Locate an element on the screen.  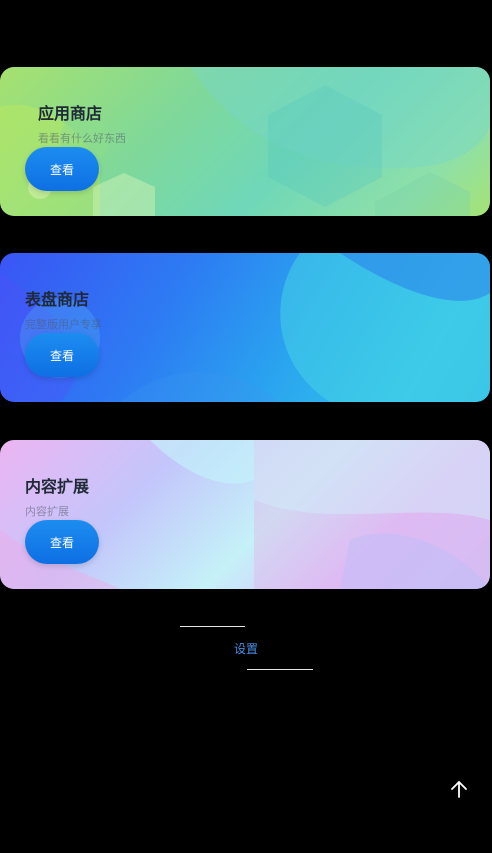
settings-link: 设置 is located at coordinates (246, 648).